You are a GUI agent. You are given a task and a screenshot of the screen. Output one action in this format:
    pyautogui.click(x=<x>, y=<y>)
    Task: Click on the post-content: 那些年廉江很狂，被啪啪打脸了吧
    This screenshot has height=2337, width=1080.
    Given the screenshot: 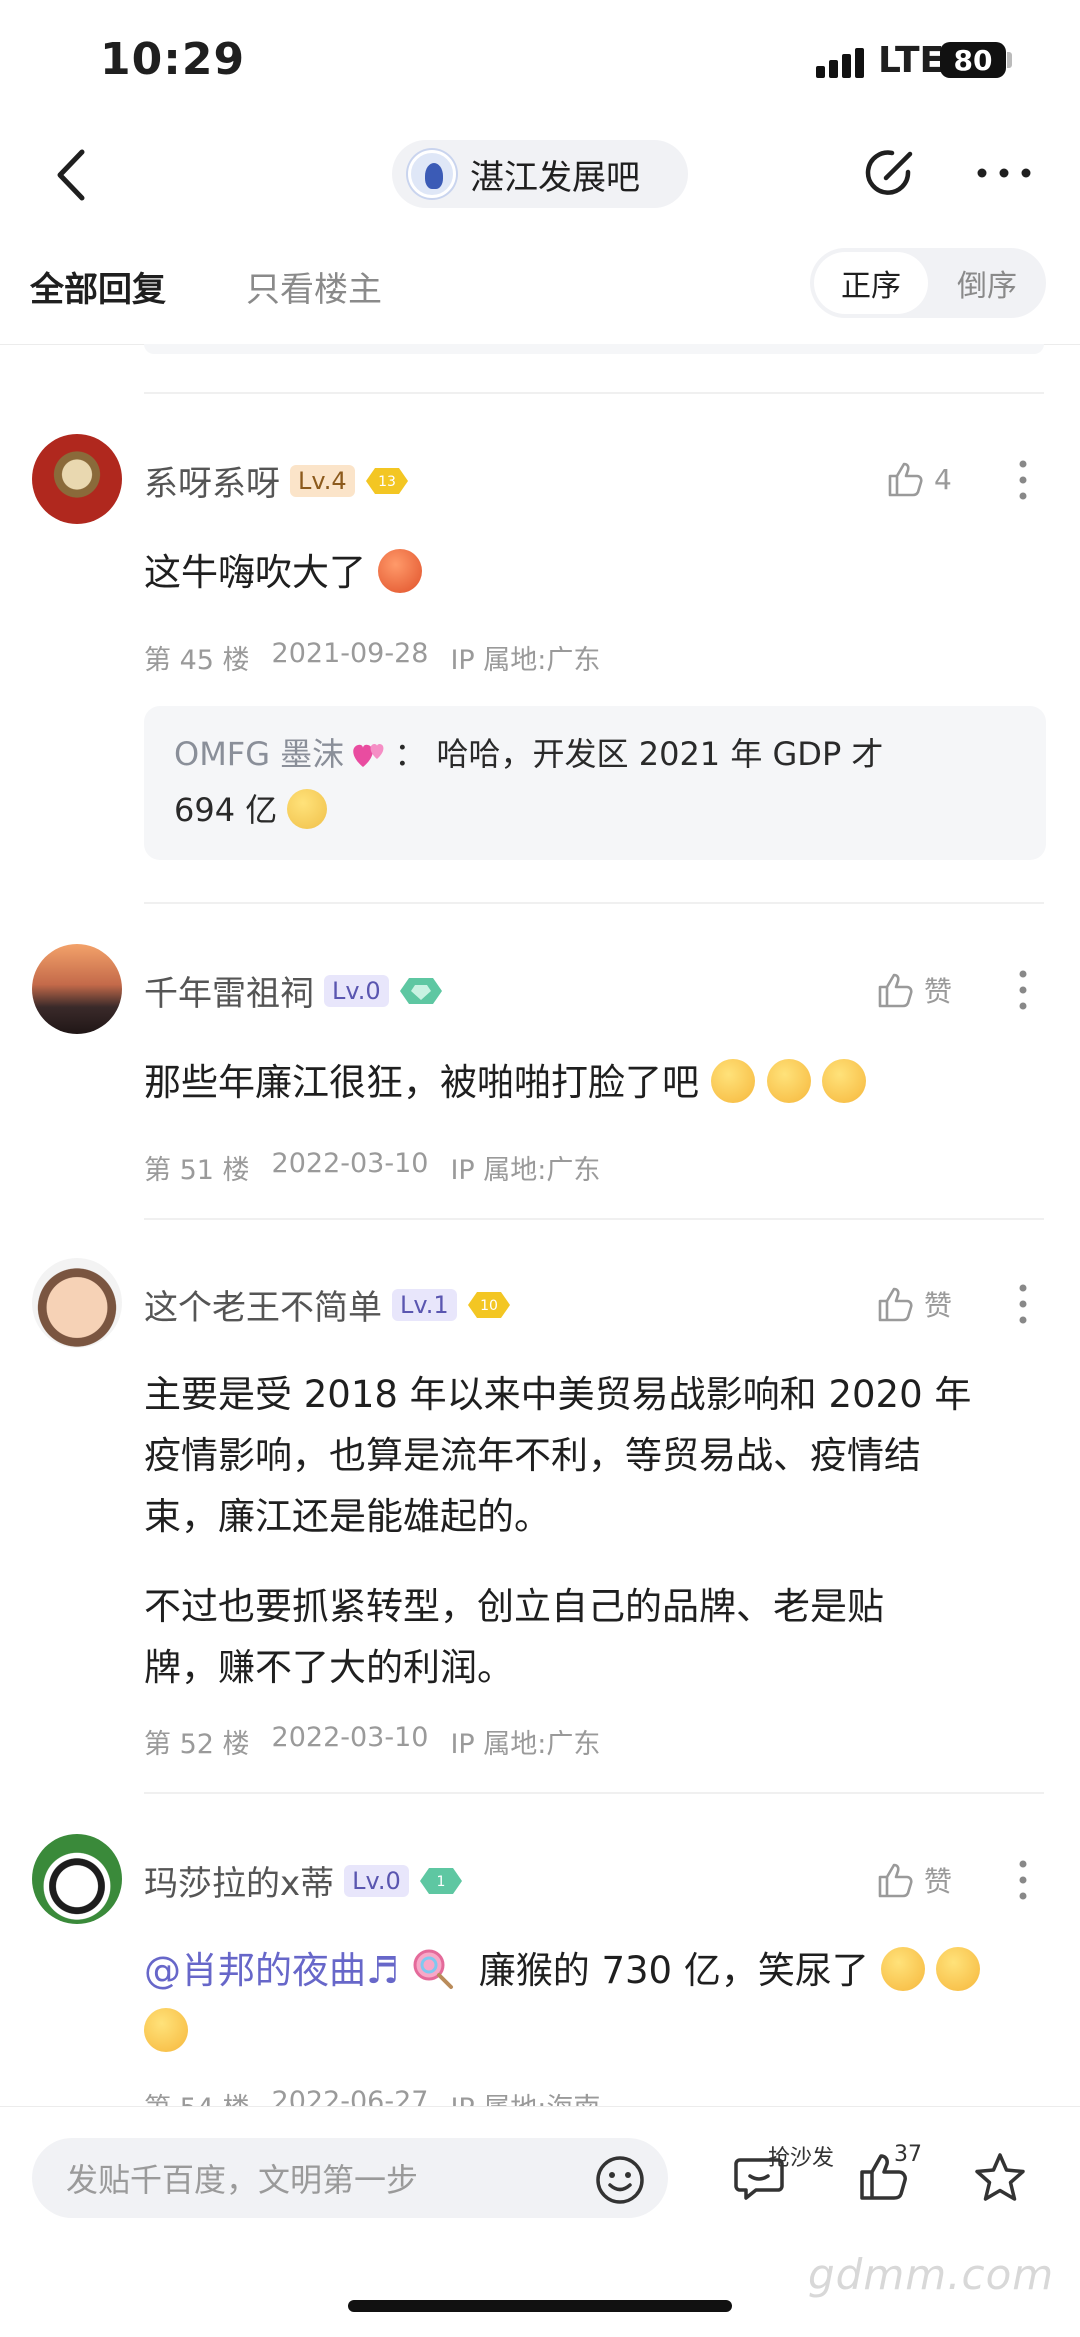 What is the action you would take?
    pyautogui.click(x=505, y=1082)
    